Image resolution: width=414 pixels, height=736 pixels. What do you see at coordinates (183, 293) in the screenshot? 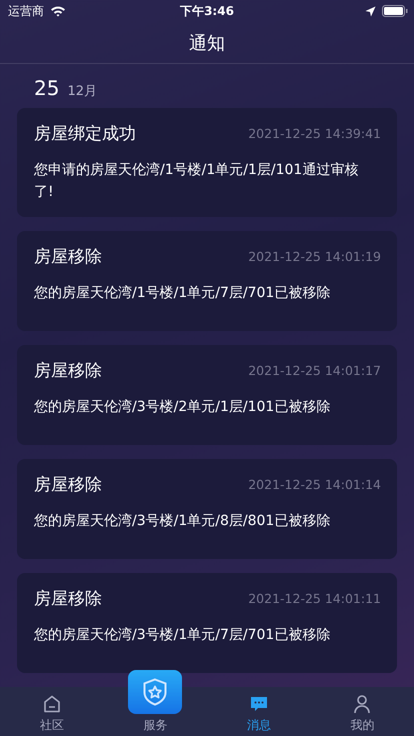
I see `notification-message: 您的房屋天伦湾/1号楼/1单元/7层/701已被移除` at bounding box center [183, 293].